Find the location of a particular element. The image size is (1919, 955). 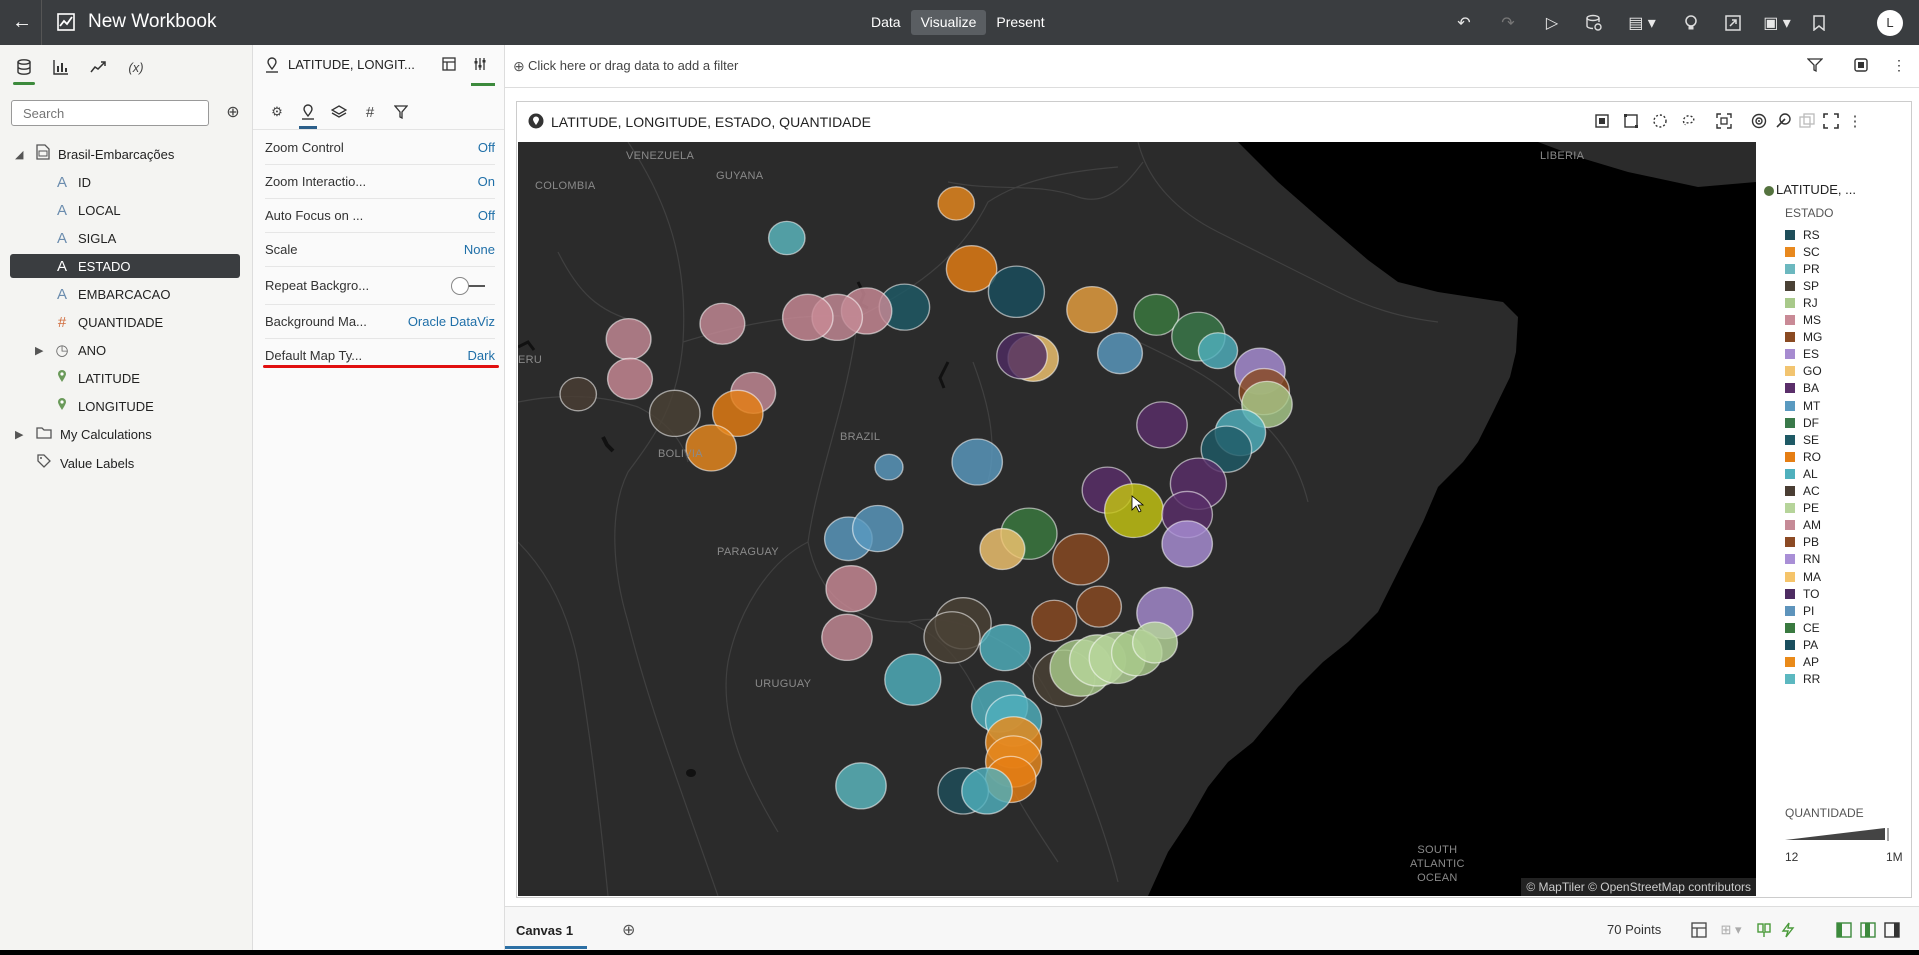

preview-play-icon: ▷ is located at coordinates (1552, 23).